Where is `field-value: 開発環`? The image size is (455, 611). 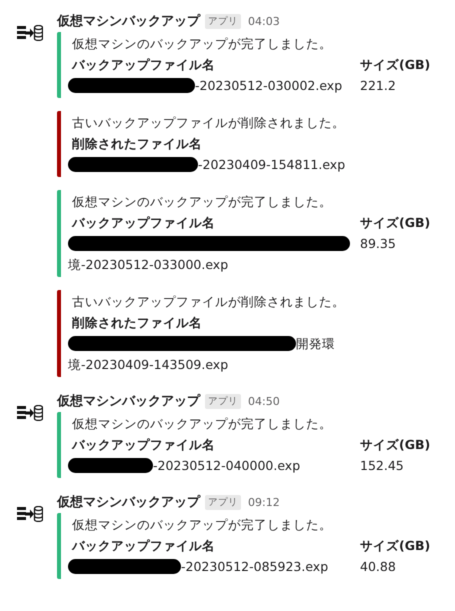 field-value: 開発環 is located at coordinates (315, 344).